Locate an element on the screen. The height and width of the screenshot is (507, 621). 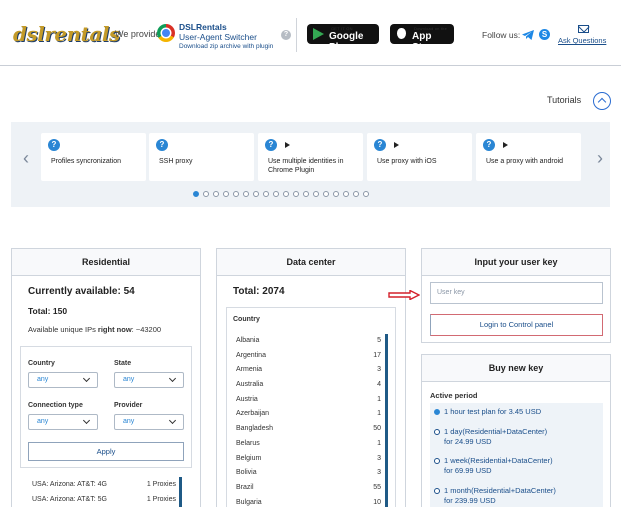
extension-name: User-Agent Switcher is located at coordinates (218, 37).